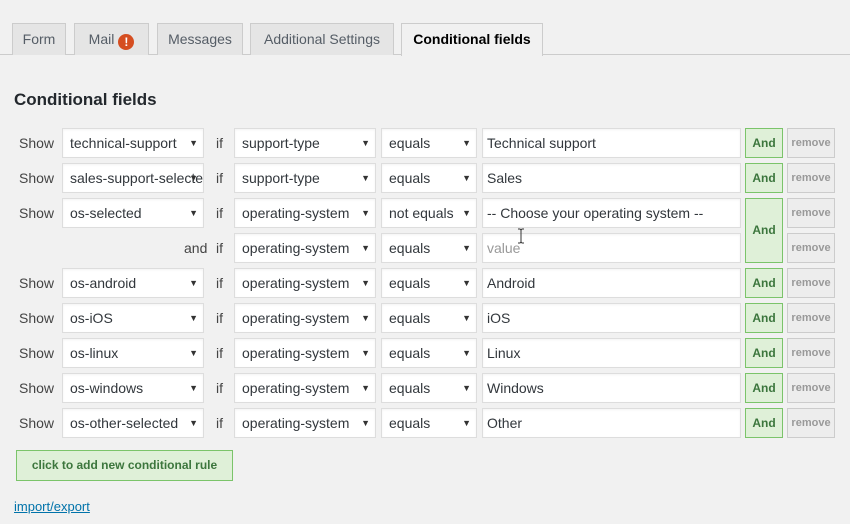 The height and width of the screenshot is (524, 850). Describe the element at coordinates (611, 423) in the screenshot. I see `value-input: Other` at that location.